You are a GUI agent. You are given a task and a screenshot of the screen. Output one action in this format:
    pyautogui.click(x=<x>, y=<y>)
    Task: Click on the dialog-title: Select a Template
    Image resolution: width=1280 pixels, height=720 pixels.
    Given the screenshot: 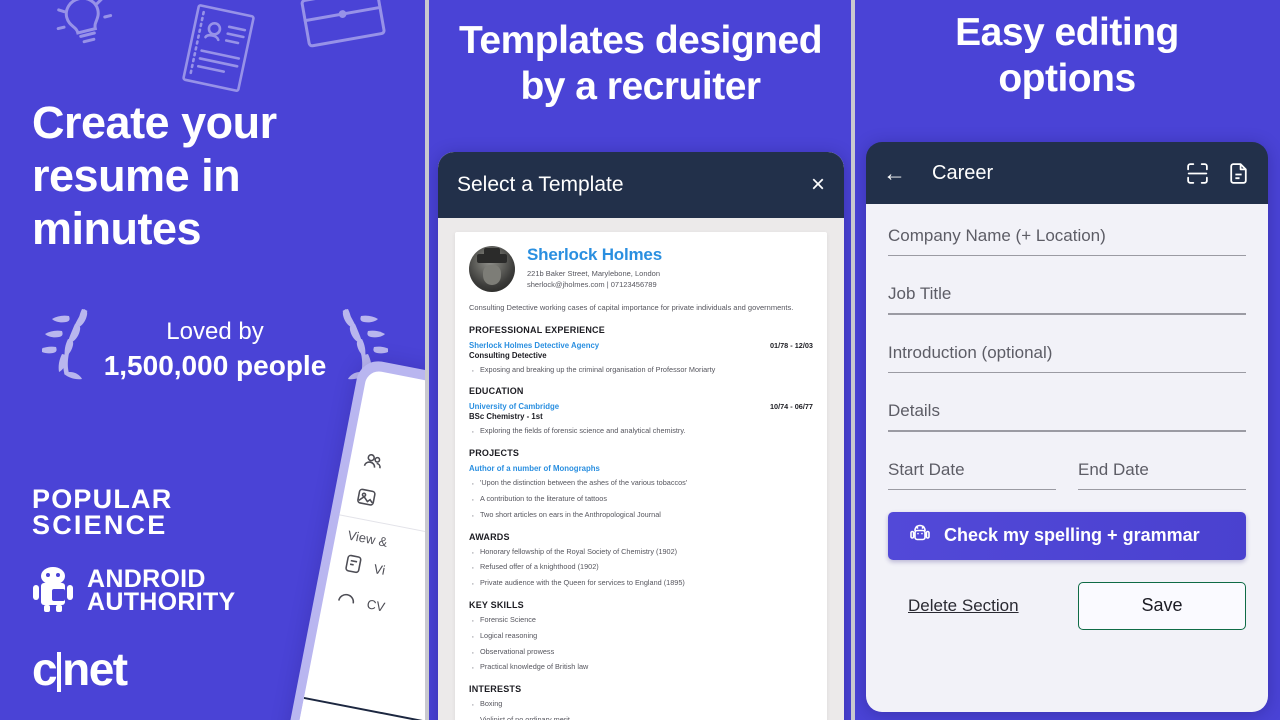 What is the action you would take?
    pyautogui.click(x=540, y=184)
    